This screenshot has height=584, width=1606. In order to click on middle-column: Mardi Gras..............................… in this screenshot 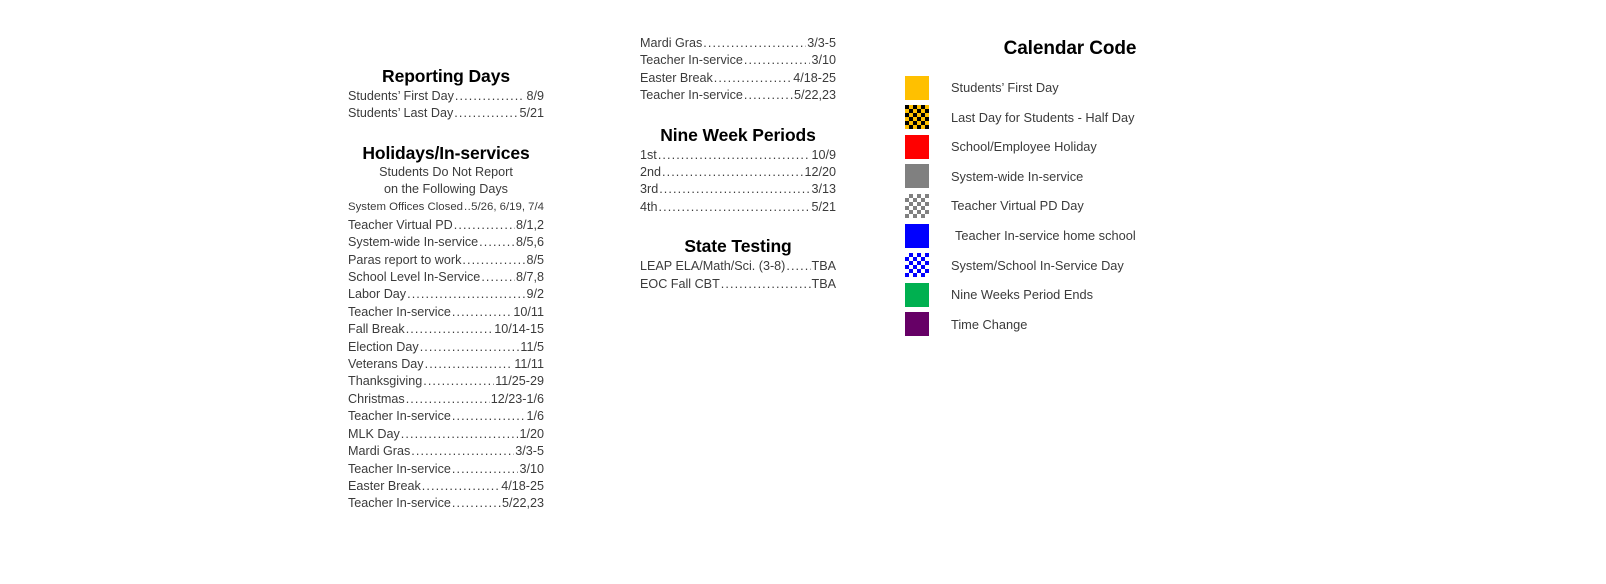, I will do `click(738, 163)`.